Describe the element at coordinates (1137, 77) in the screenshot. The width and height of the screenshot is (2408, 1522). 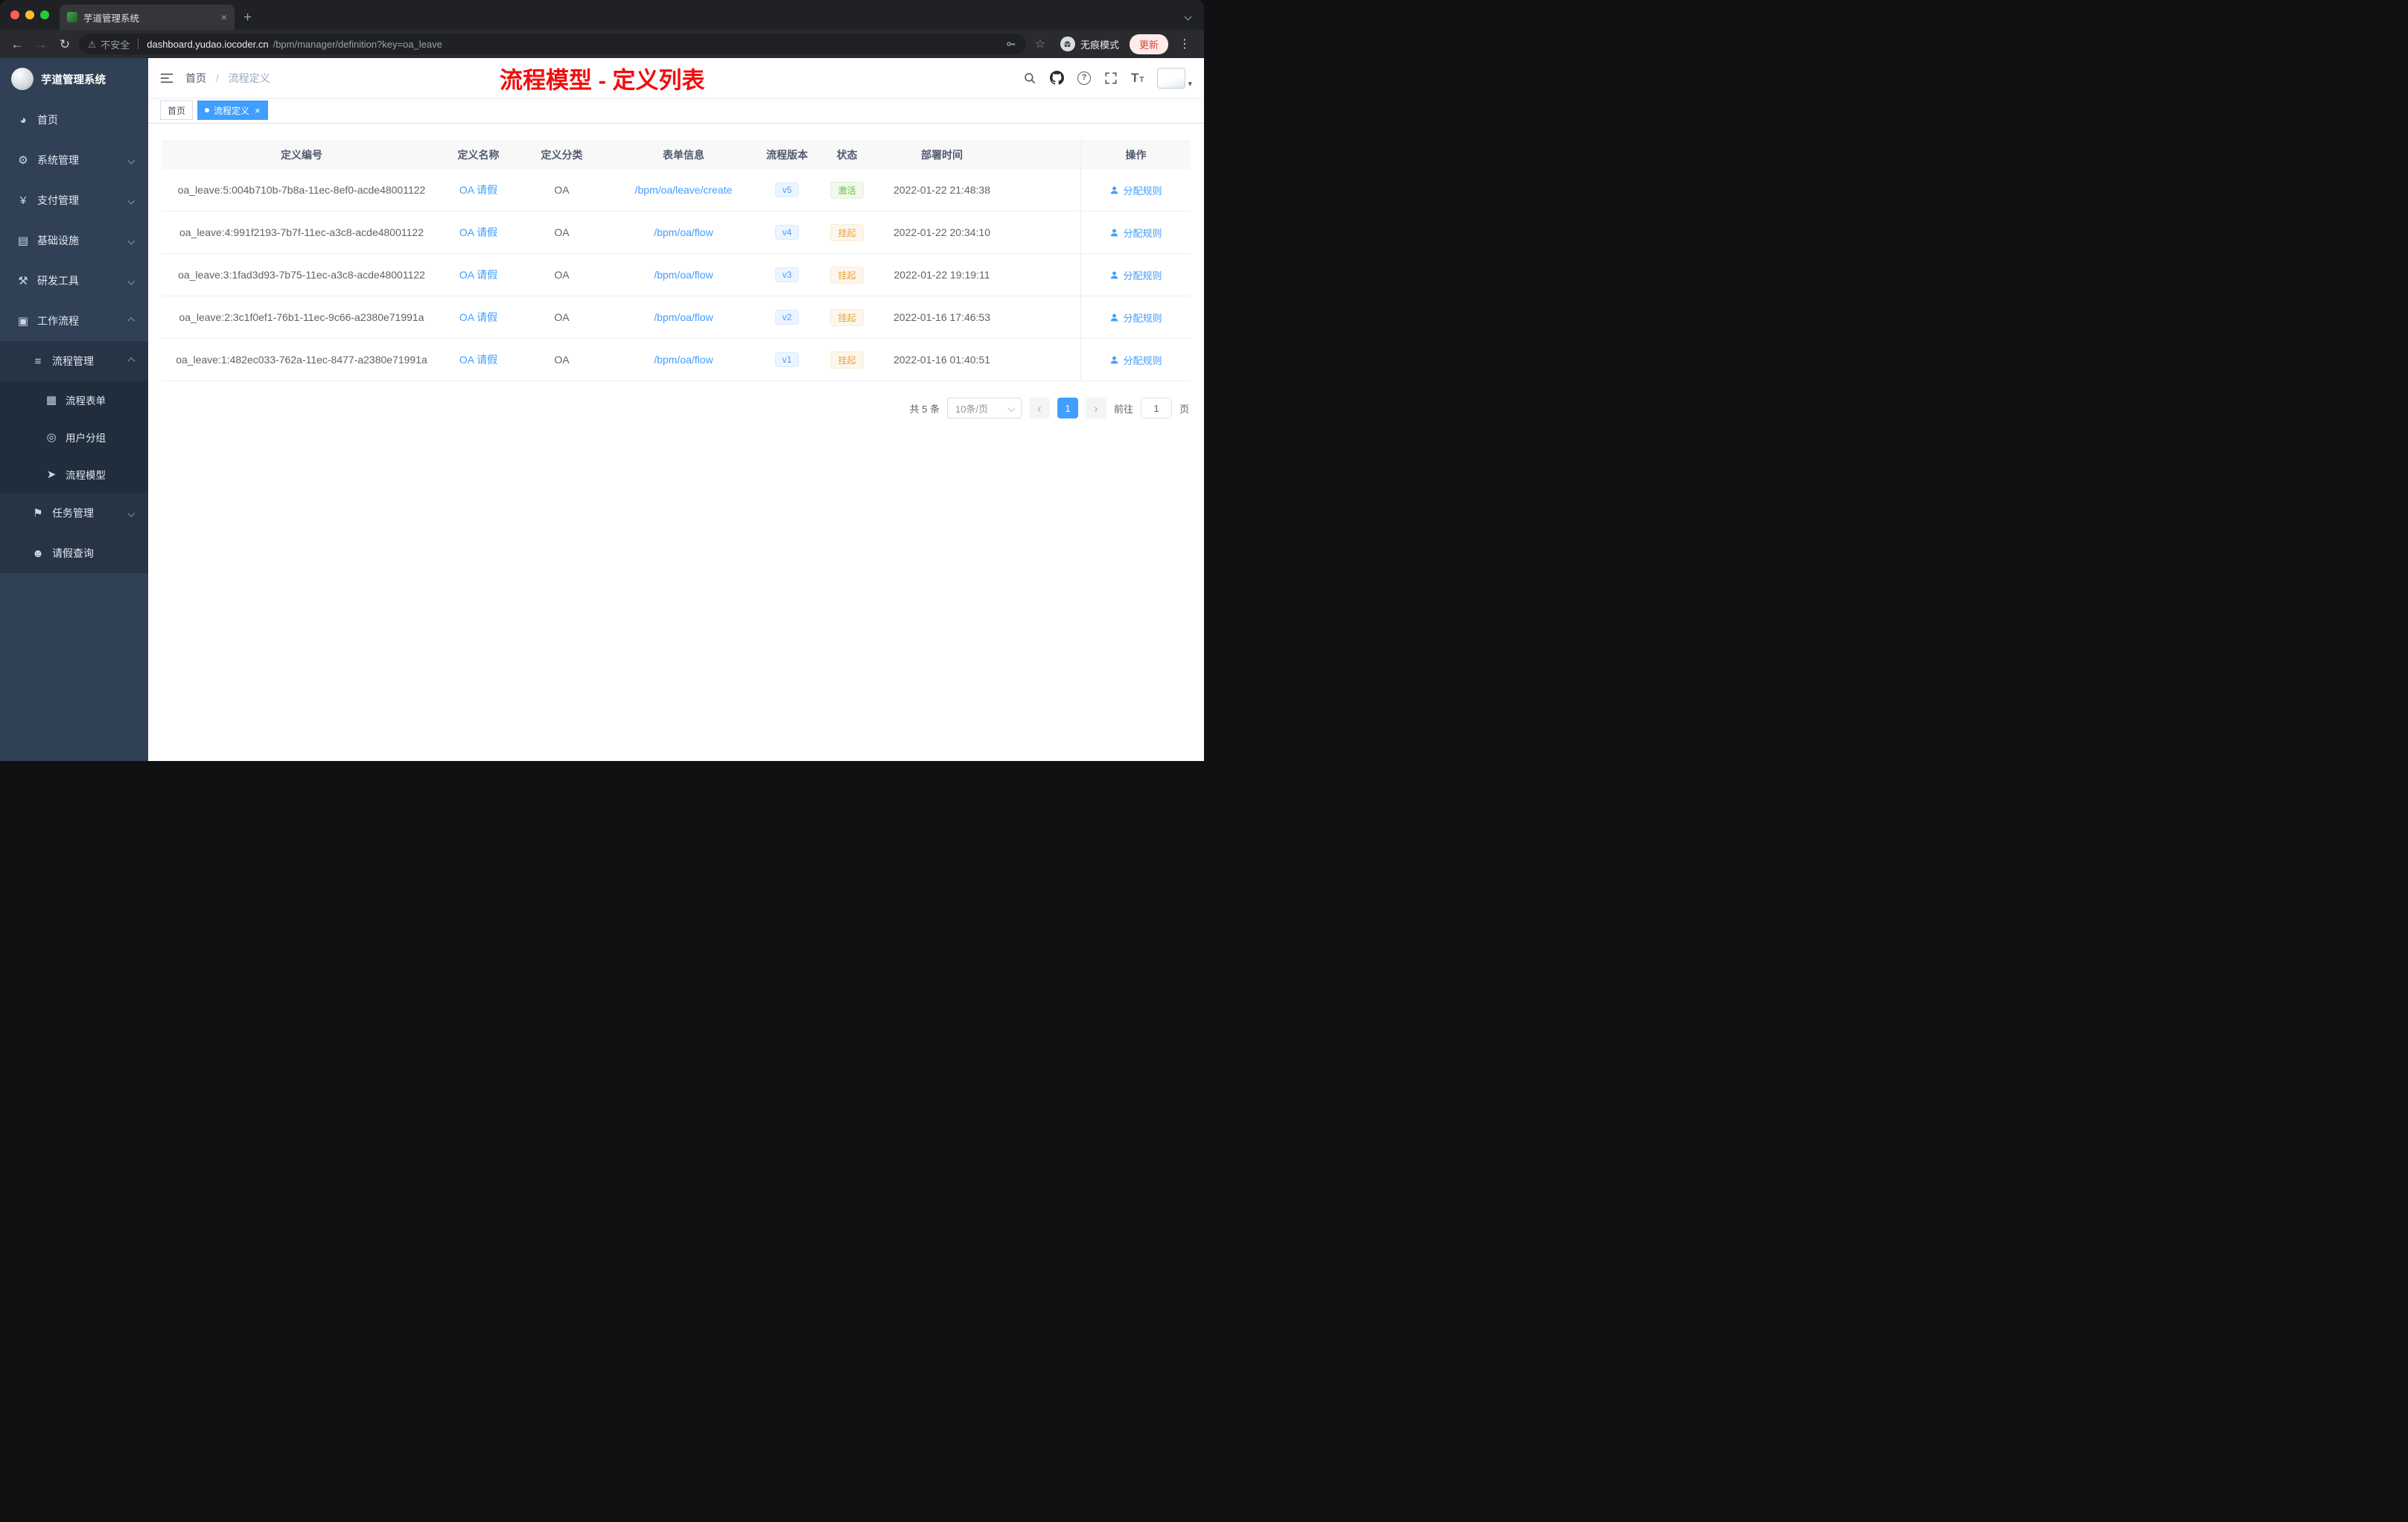
I see `font-size-icon: TT` at that location.